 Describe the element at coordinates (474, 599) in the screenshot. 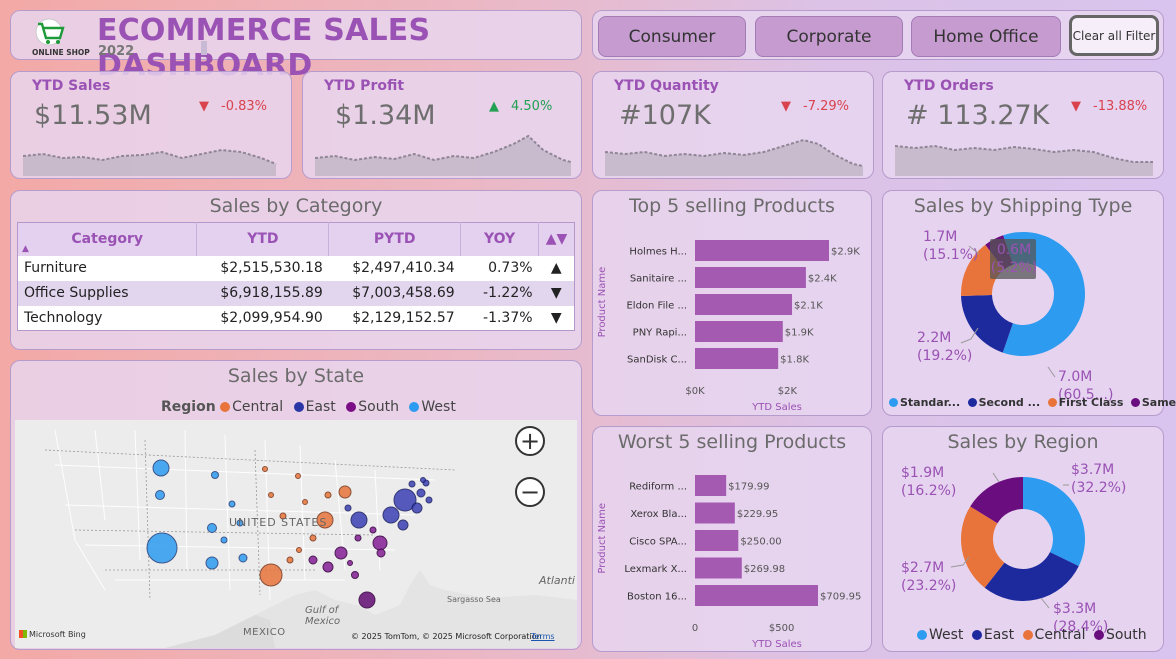

I see `map-label-sargasso: Sargasso Sea` at that location.